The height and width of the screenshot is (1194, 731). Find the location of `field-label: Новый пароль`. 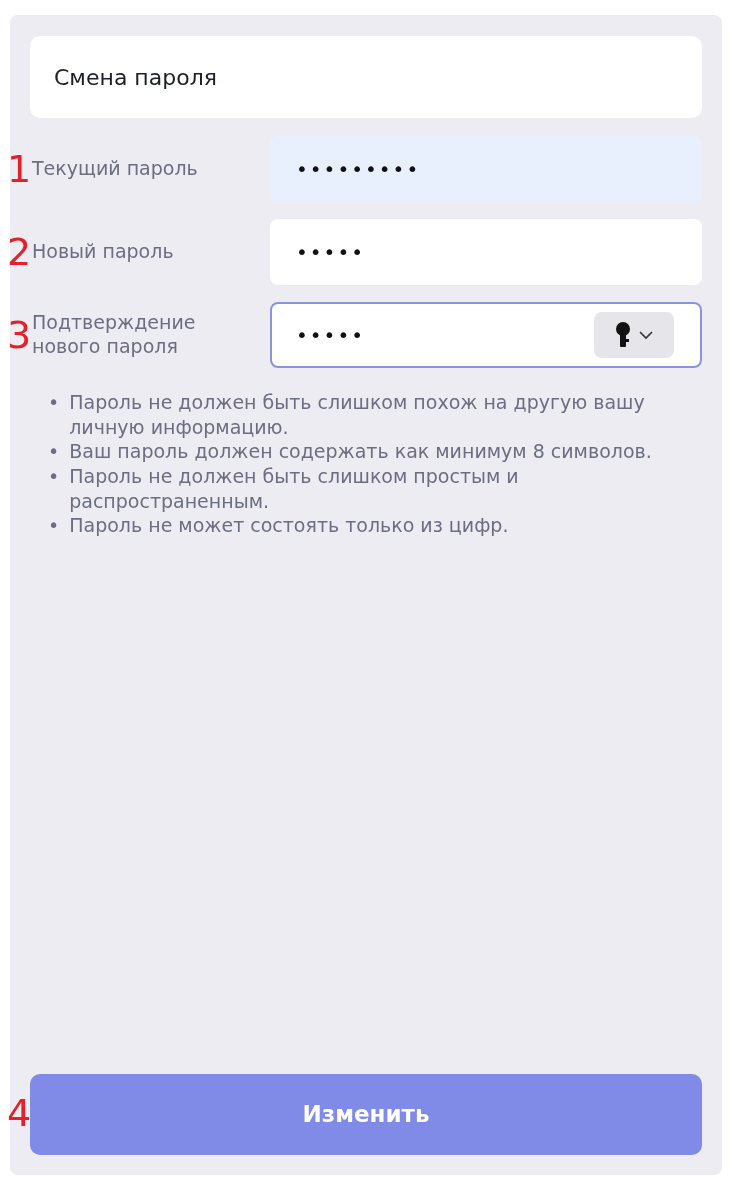

field-label: Новый пароль is located at coordinates (103, 252).